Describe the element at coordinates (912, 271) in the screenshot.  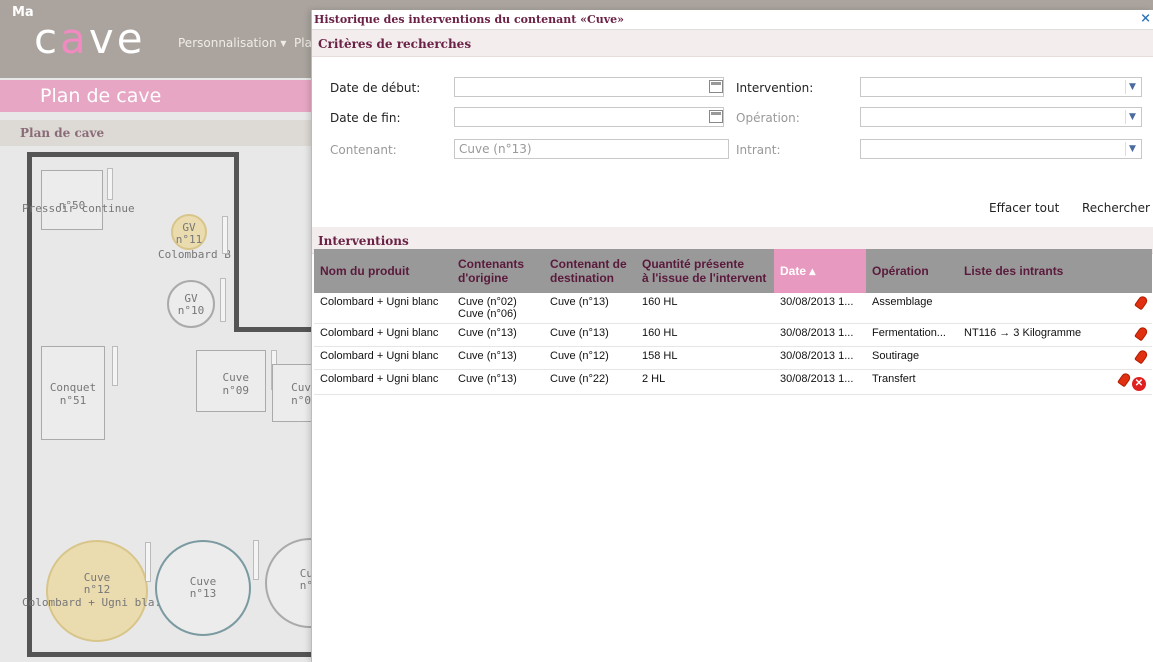
I see `col-operation: Opération` at that location.